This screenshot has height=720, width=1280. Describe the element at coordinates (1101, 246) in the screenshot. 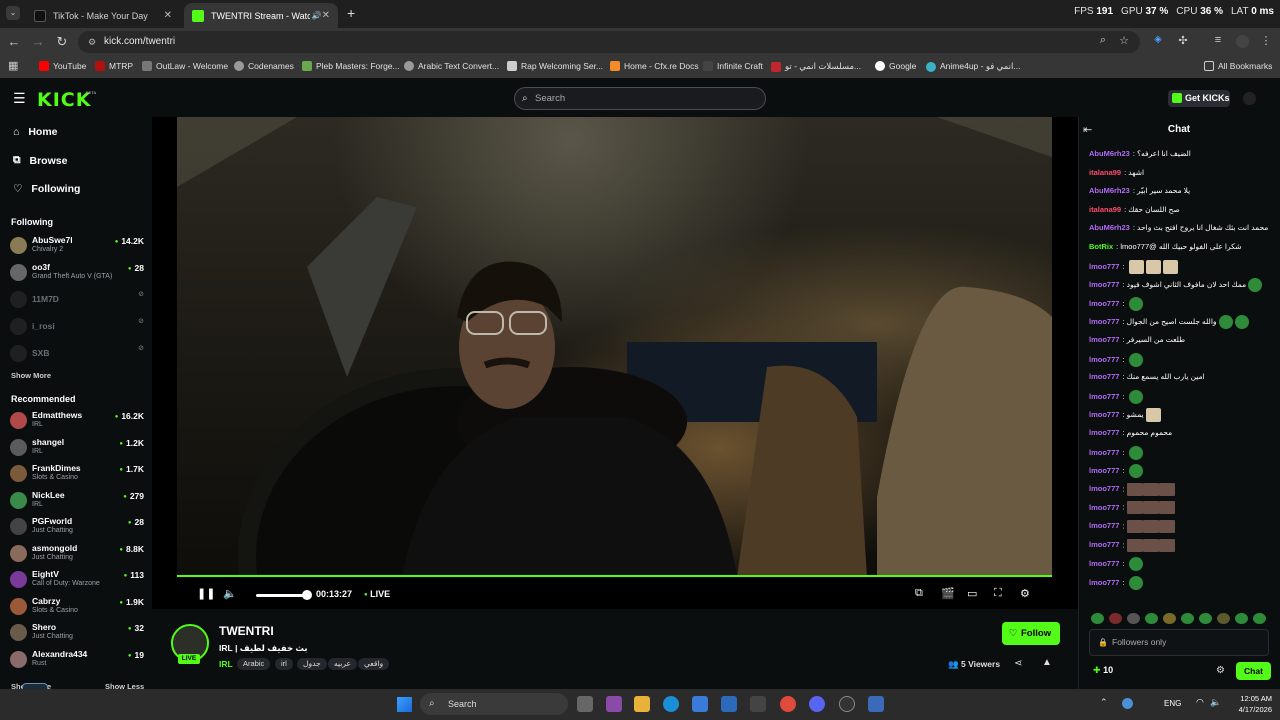

I see `chat-username: BotRix` at that location.